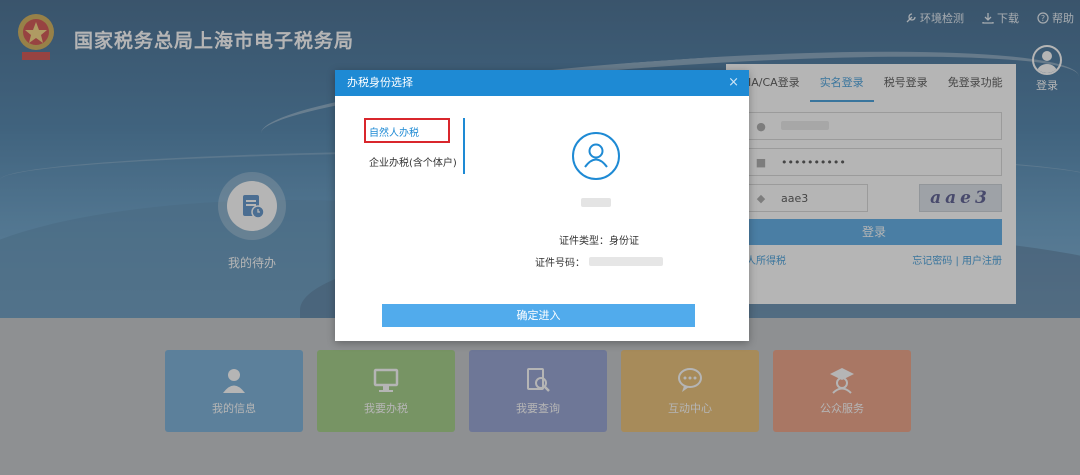 The image size is (1080, 475). Describe the element at coordinates (538, 315) in the screenshot. I see `confirm-enter-button: 确定进入` at that location.